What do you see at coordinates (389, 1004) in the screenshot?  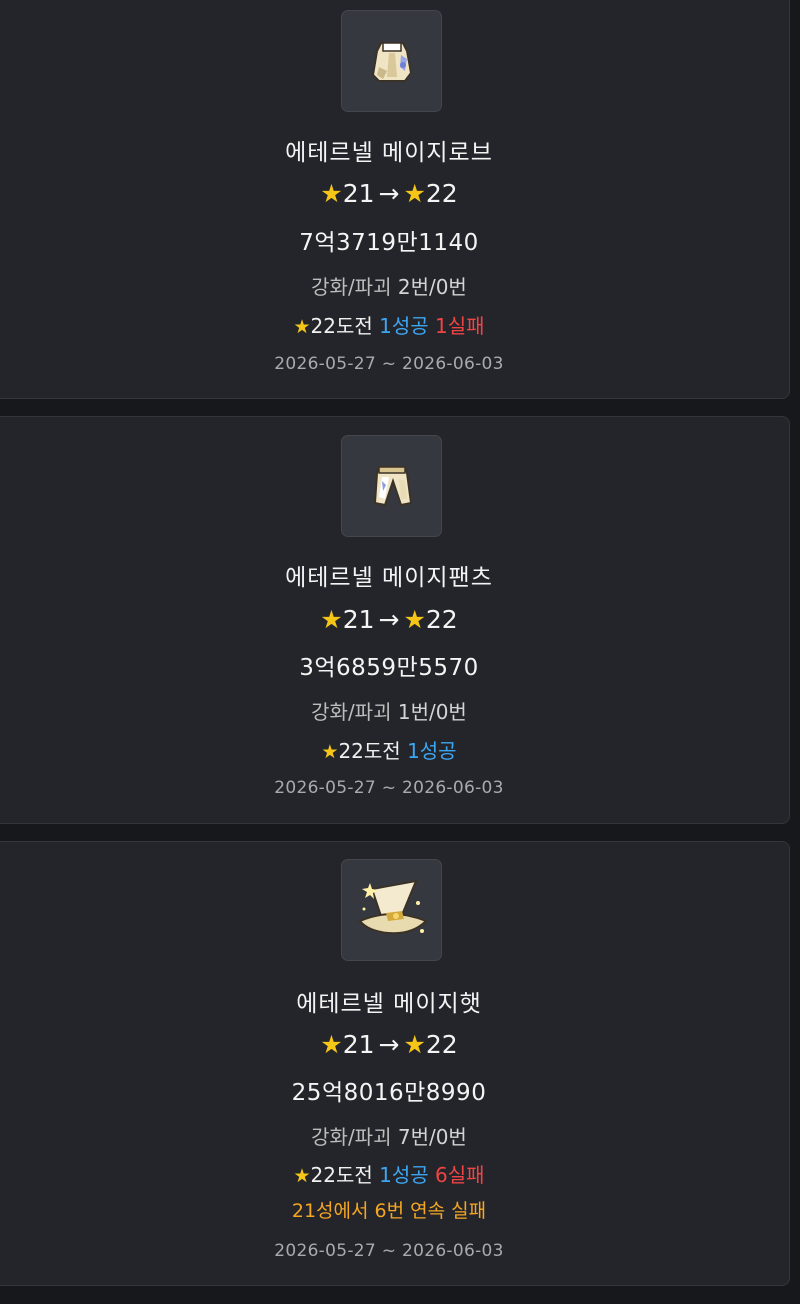 I see `item-name: 에테르넬 메이지햇` at bounding box center [389, 1004].